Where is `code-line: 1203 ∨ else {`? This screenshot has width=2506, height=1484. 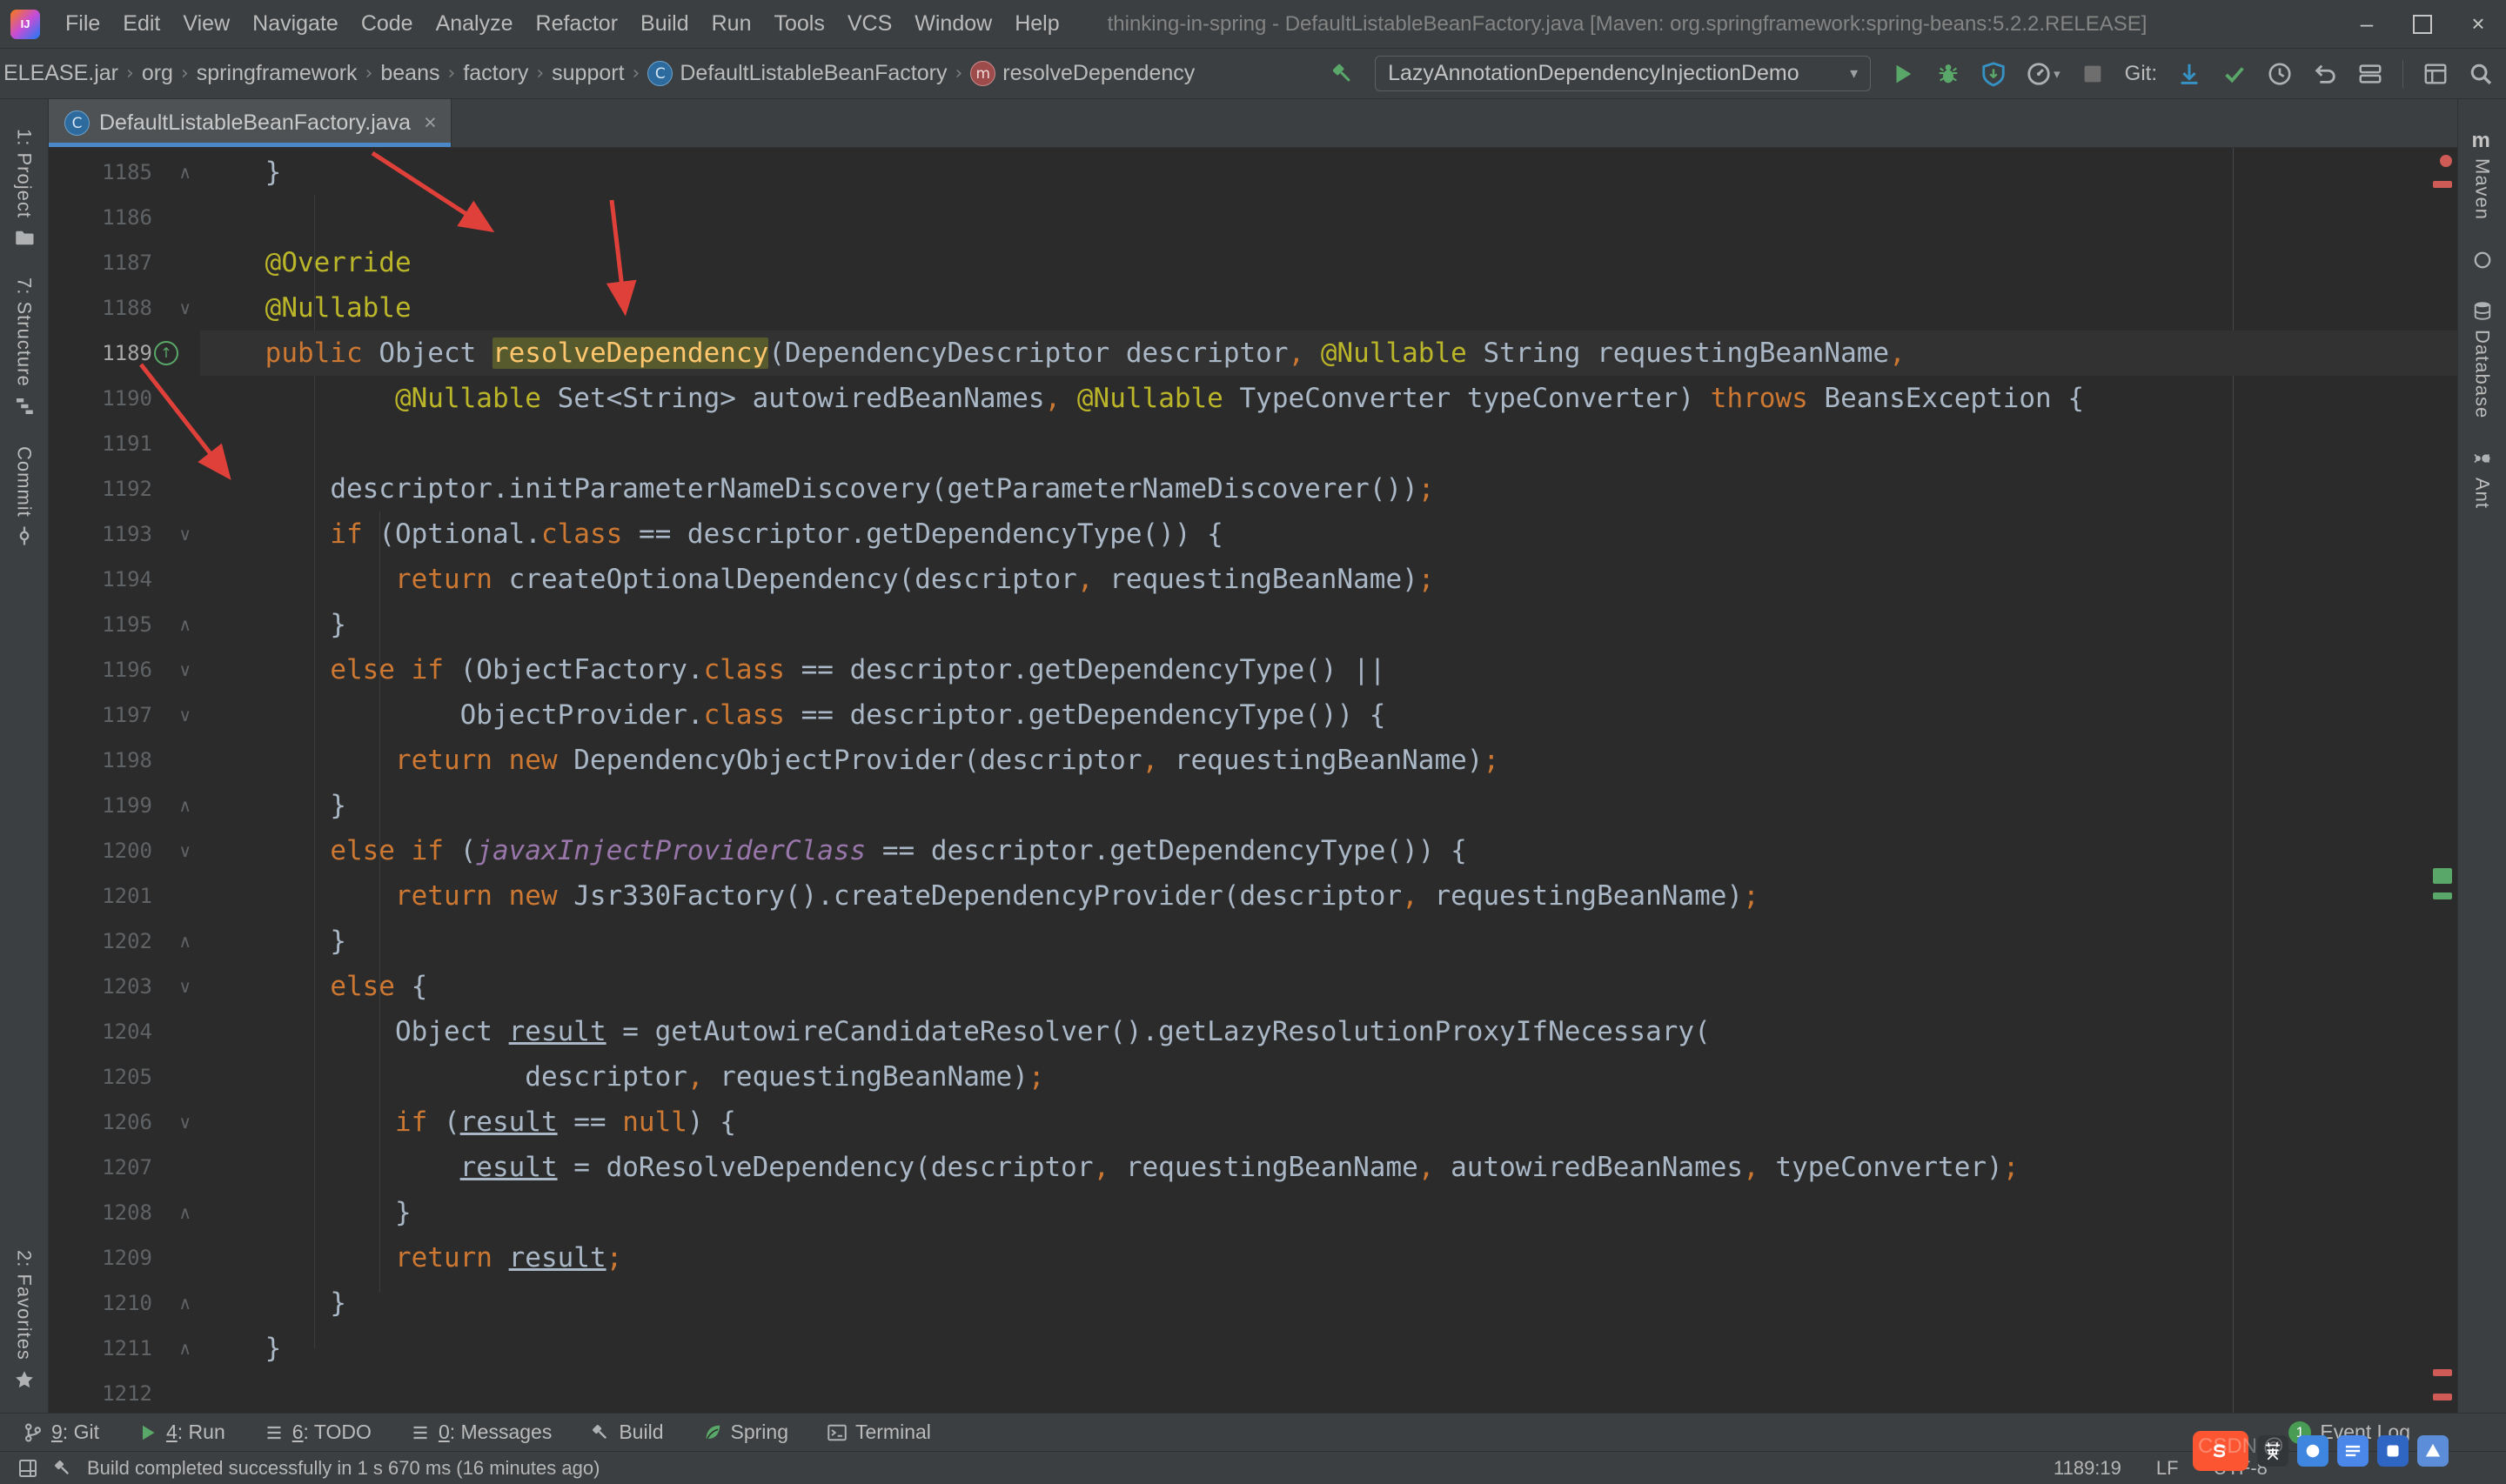
code-line: 1203 ∨ else { is located at coordinates (1253, 986).